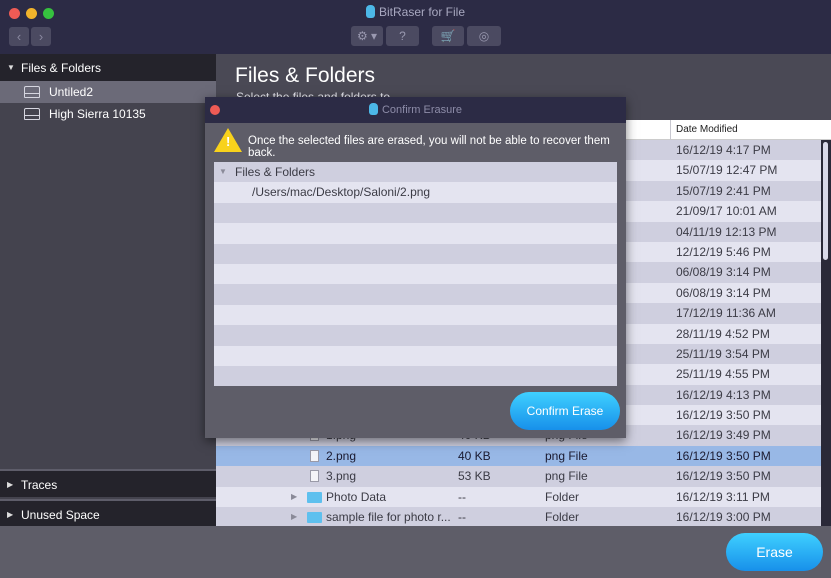 The width and height of the screenshot is (831, 578). I want to click on selected-file-path-row: /Users/mac/Desktop/Saloni/2.png, so click(415, 192).